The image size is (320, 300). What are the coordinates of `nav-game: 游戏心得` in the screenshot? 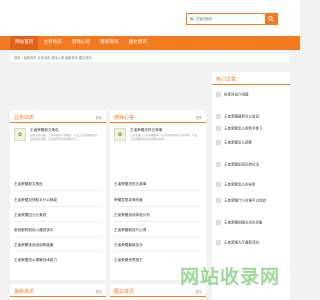 It's located at (81, 43).